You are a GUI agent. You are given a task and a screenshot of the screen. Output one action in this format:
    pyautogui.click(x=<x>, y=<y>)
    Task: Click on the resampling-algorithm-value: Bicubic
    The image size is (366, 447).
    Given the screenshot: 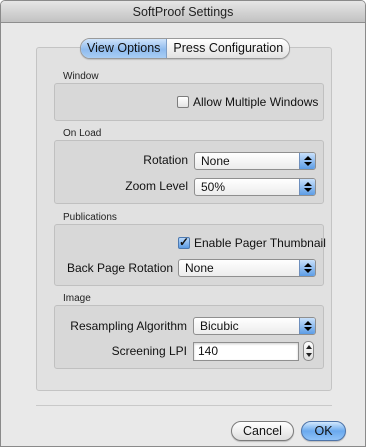 What is the action you would take?
    pyautogui.click(x=219, y=326)
    